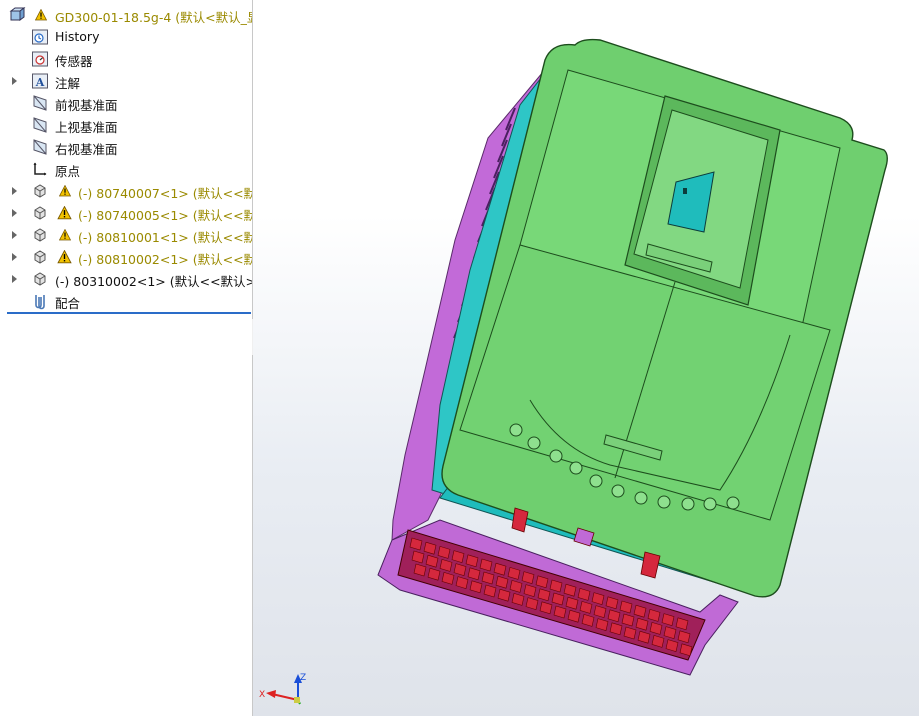 The height and width of the screenshot is (716, 919). I want to click on tree-item-top-plane: 上视基准面, so click(126, 125).